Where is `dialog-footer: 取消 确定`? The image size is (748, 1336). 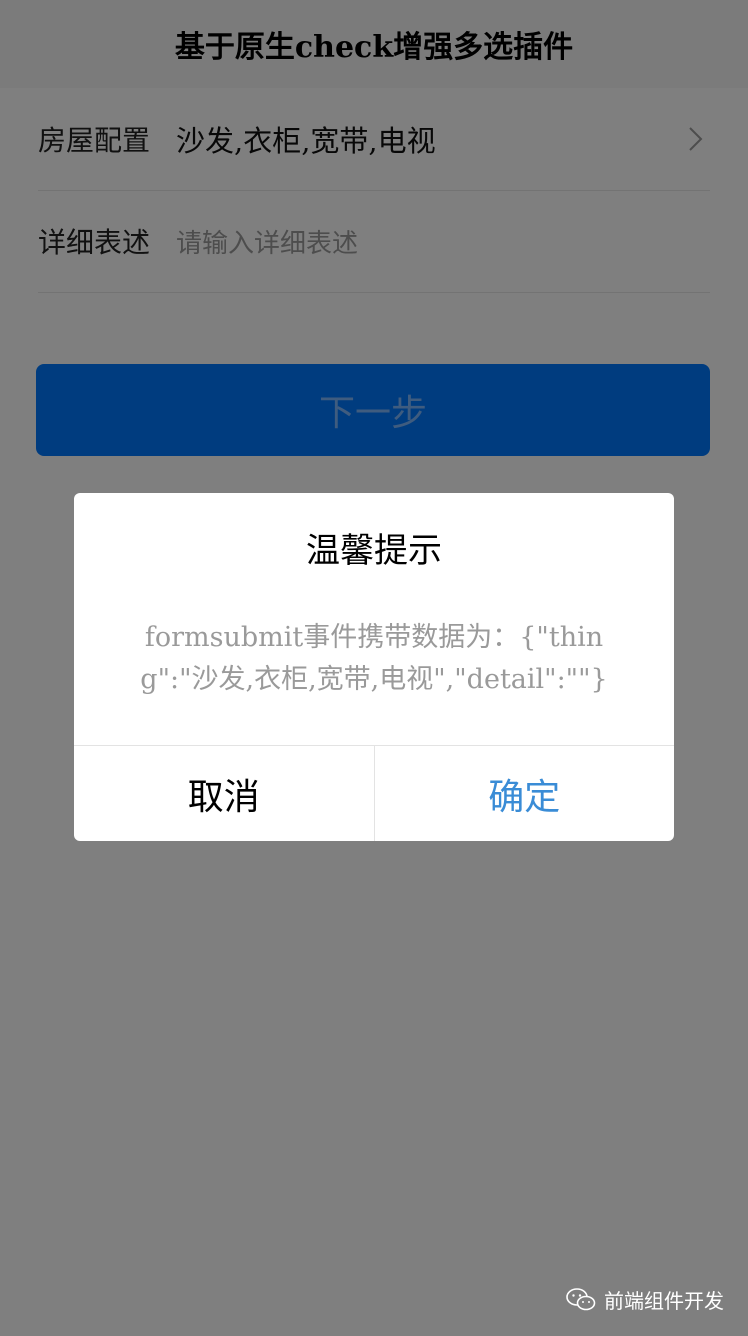
dialog-footer: 取消 确定 is located at coordinates (374, 793).